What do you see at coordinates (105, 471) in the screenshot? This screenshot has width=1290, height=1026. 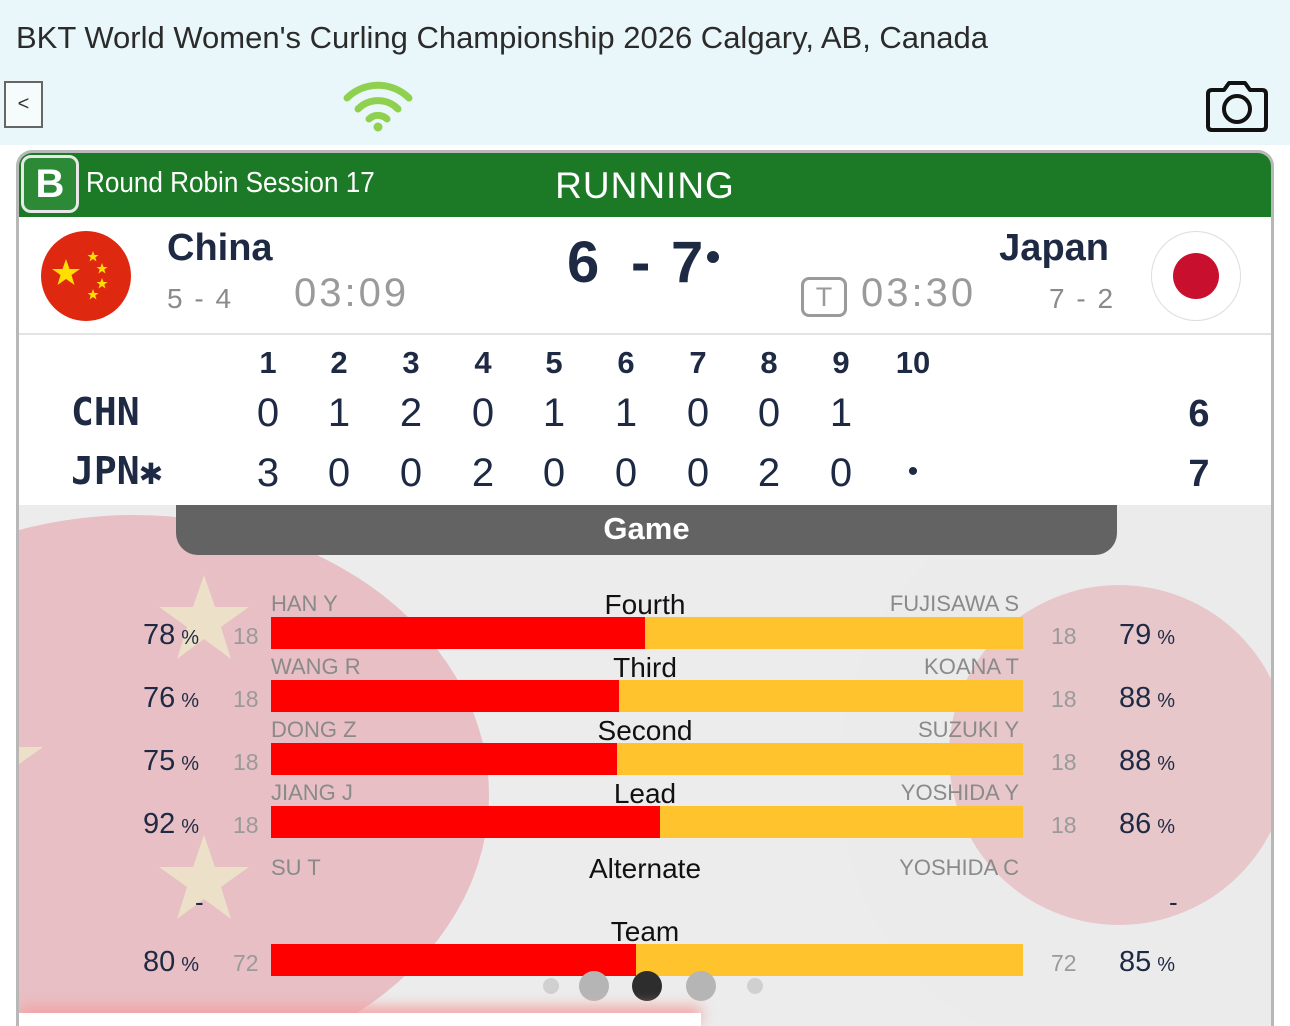 I see `japan-code-text: JPN` at bounding box center [105, 471].